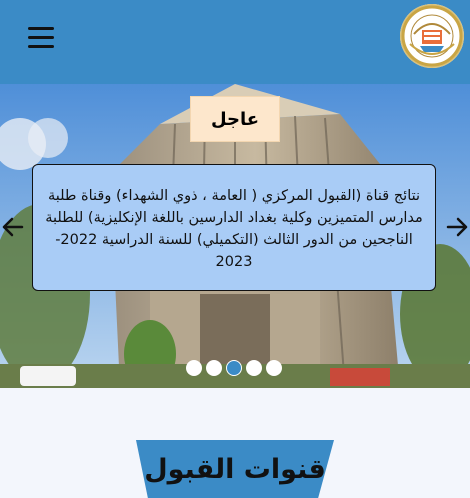 The image size is (470, 498). I want to click on admission-channels-heading: قنوات القبول, so click(235, 469).